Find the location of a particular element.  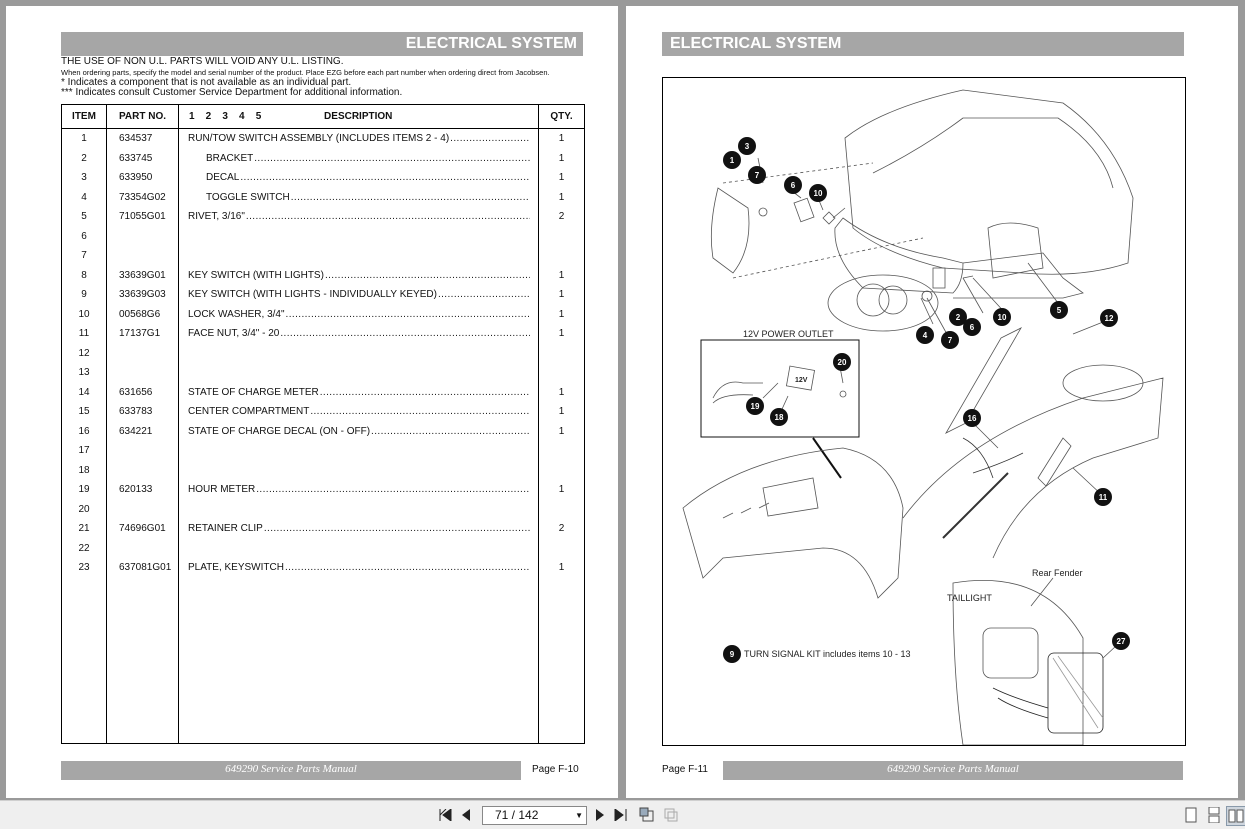

row-part-number: 633745 is located at coordinates (142, 158).